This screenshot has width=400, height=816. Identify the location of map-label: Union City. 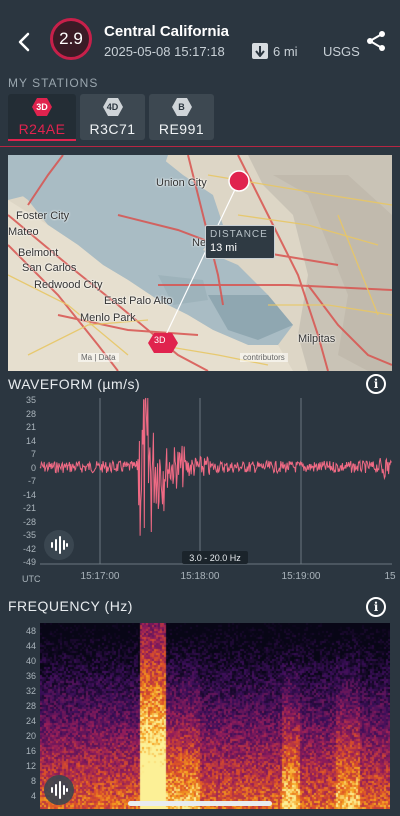
(181, 183).